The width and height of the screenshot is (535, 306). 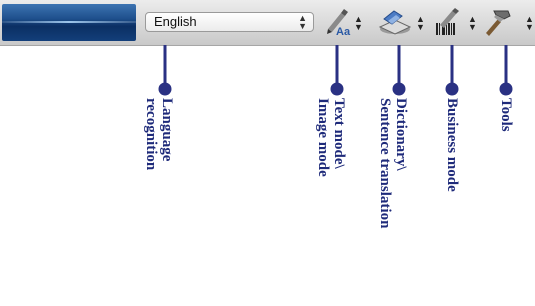 What do you see at coordinates (393, 163) in the screenshot?
I see `dictionary-sentence-label: Dictionary\ Sentence translation` at bounding box center [393, 163].